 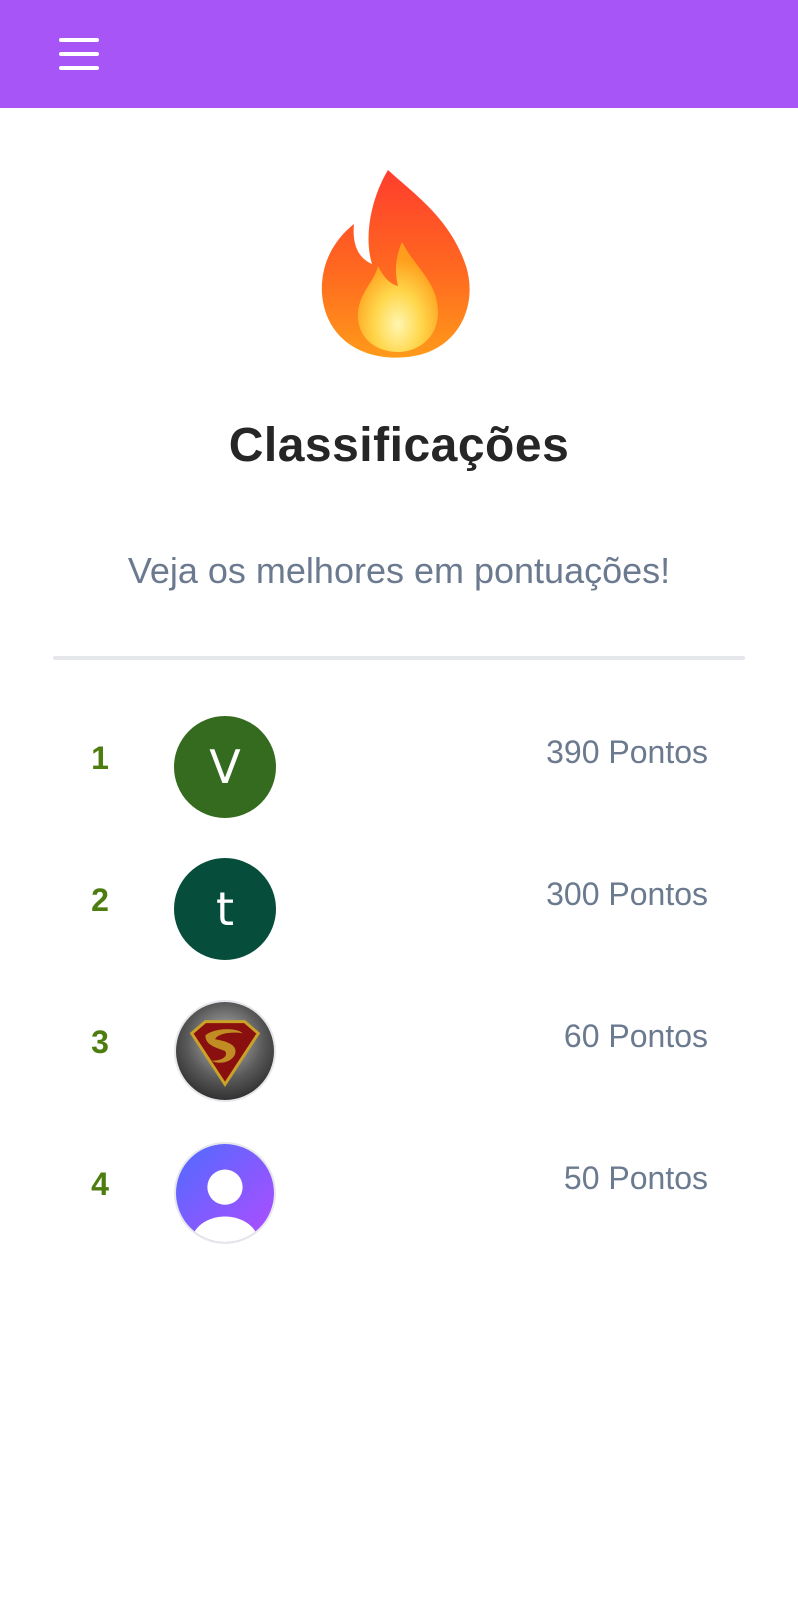 What do you see at coordinates (100, 900) in the screenshot?
I see `rank-position: 2` at bounding box center [100, 900].